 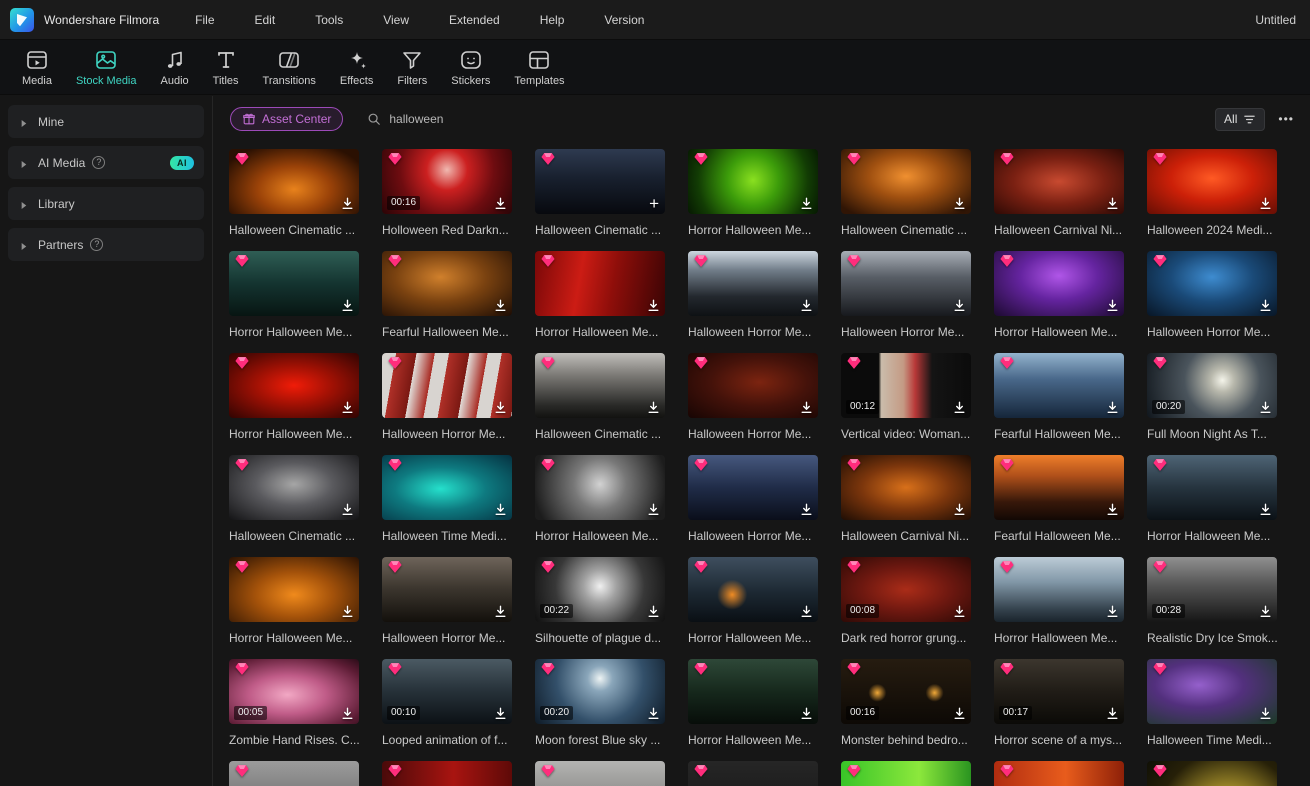 What do you see at coordinates (412, 67) in the screenshot?
I see `tab-filters: Filters` at bounding box center [412, 67].